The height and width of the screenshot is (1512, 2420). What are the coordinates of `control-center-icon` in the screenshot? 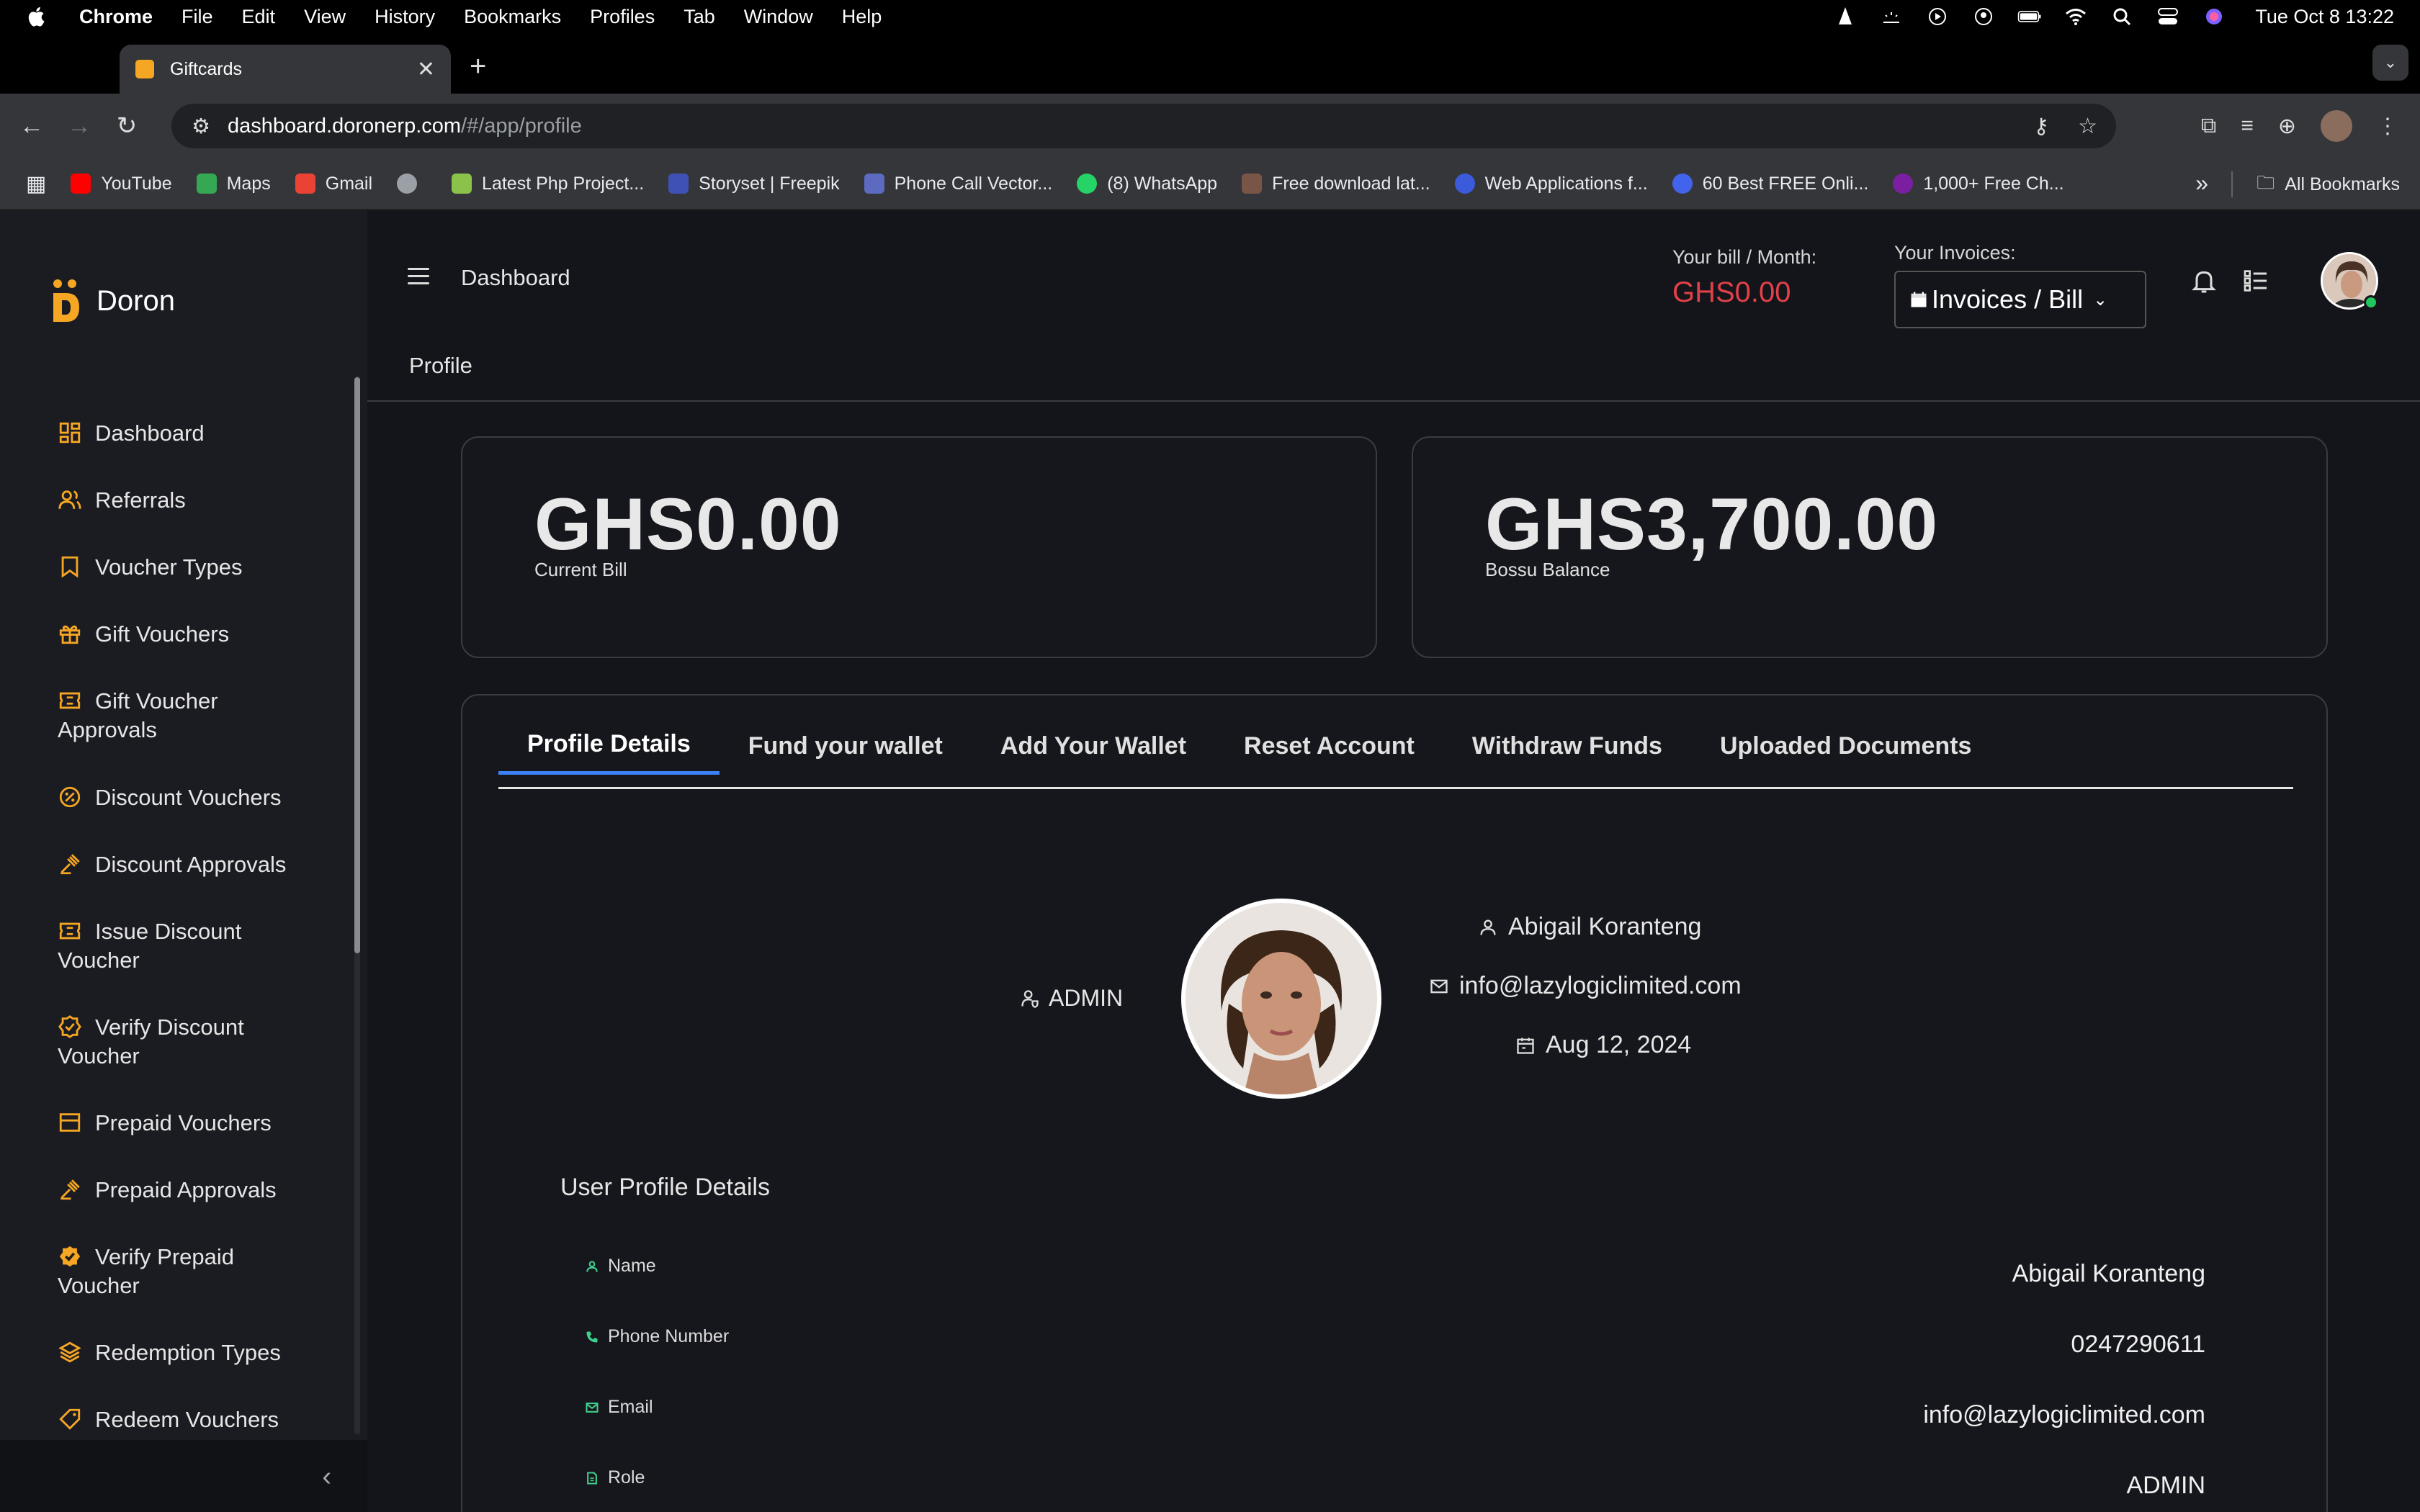 It's located at (2168, 16).